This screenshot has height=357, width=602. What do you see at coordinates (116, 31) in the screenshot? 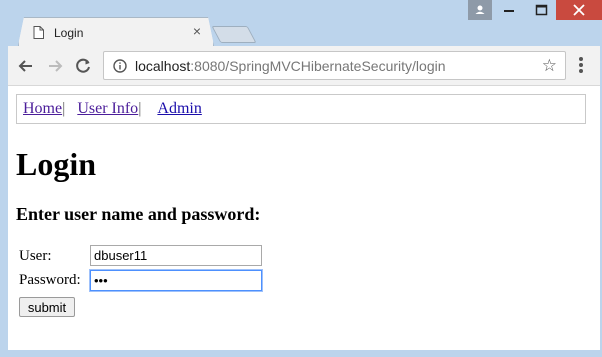
I see `tab-active: Login ×` at bounding box center [116, 31].